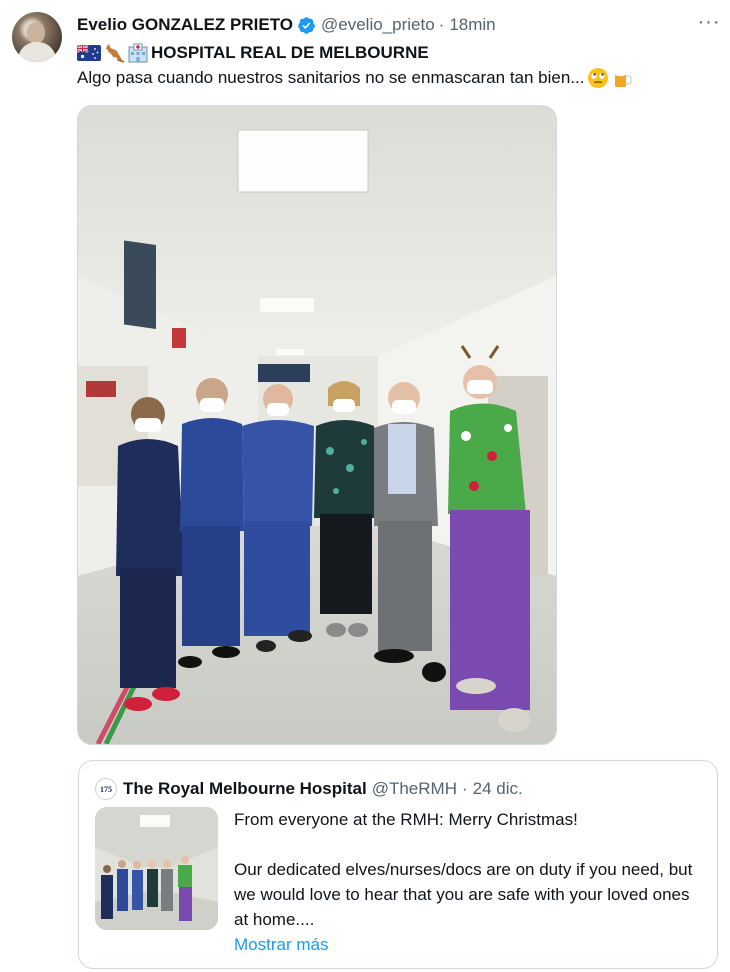 This screenshot has height=972, width=730. I want to click on author-avatar, so click(37, 37).